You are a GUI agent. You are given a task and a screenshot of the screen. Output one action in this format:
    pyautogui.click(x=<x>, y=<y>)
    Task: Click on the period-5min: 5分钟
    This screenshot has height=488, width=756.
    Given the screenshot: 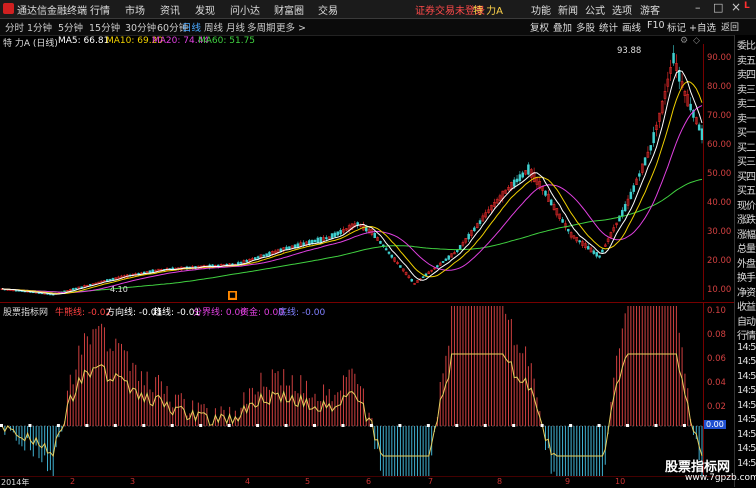 What is the action you would take?
    pyautogui.click(x=70, y=27)
    